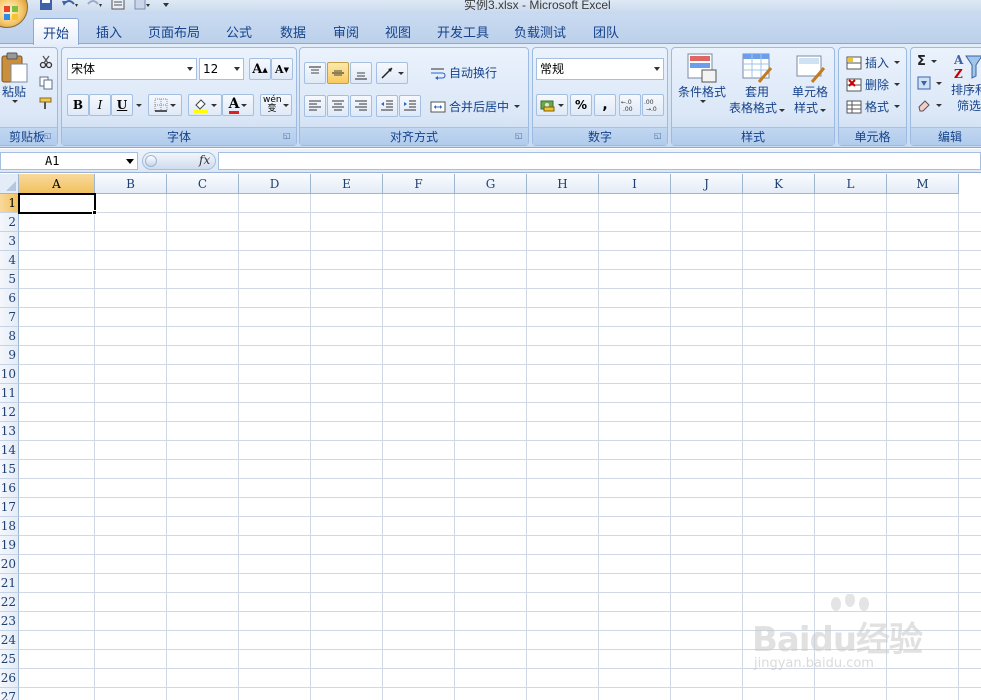  Describe the element at coordinates (9, 526) in the screenshot. I see `row-header-18: 18` at that location.